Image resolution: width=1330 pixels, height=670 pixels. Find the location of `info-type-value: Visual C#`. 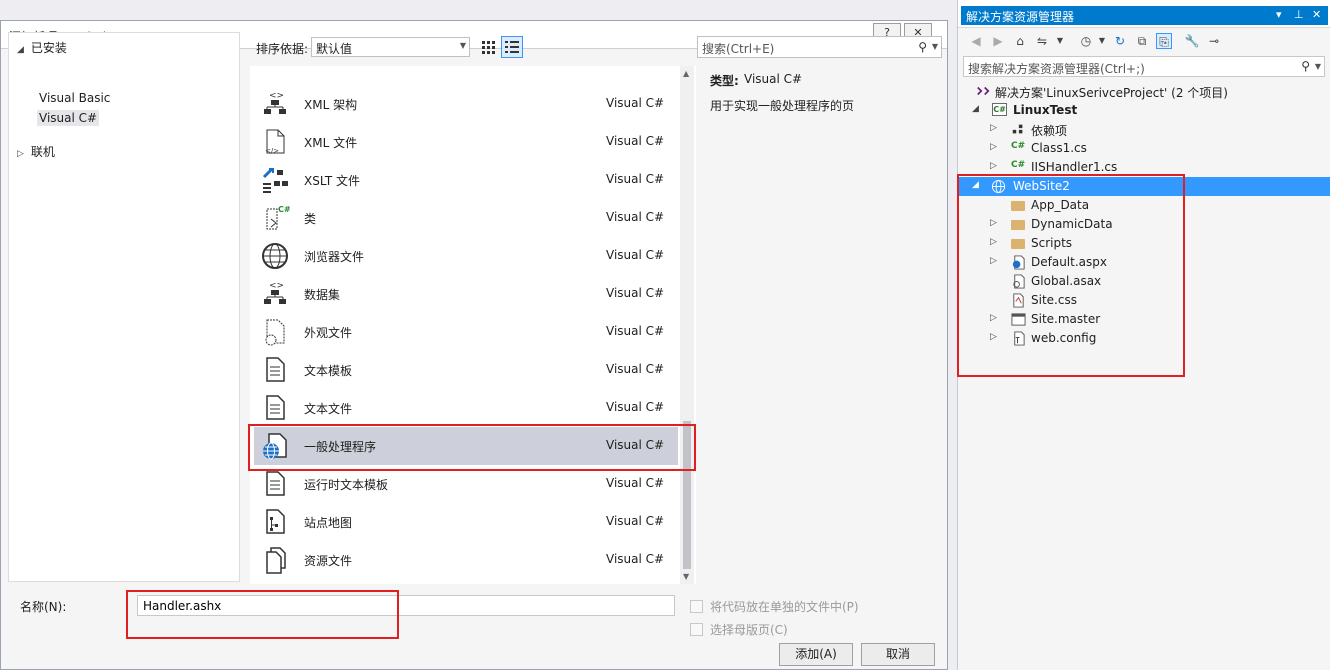

info-type-value: Visual C# is located at coordinates (773, 79).